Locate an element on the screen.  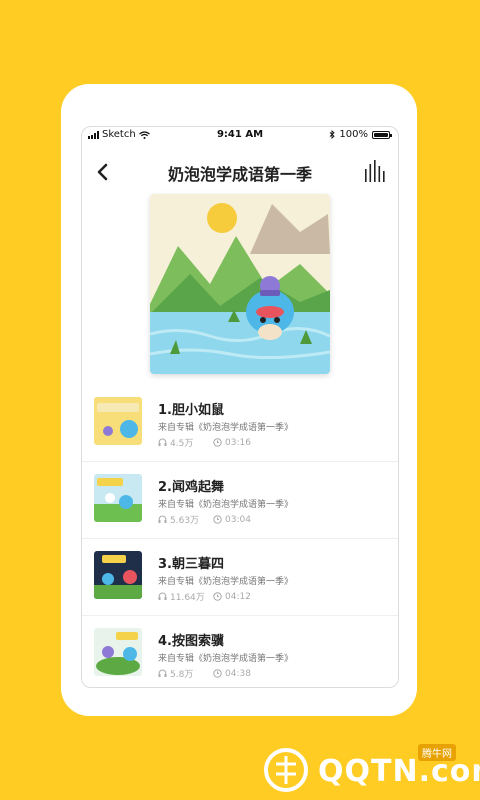
album-cover is located at coordinates (240, 284).